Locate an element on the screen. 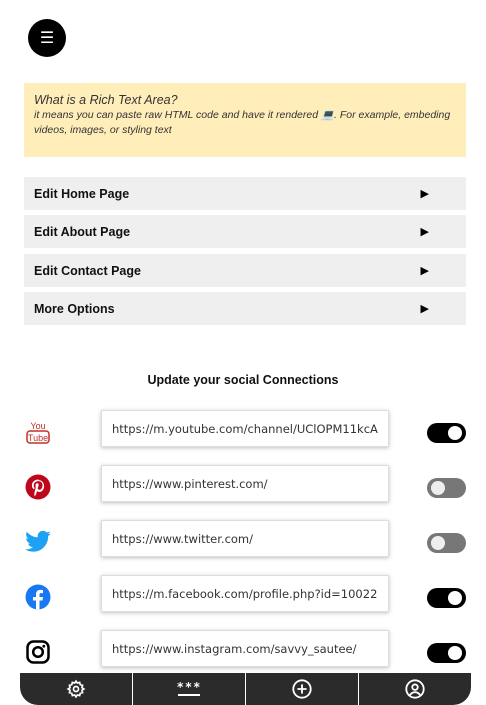 Image resolution: width=486 pixels, height=705 pixels. tab-add is located at coordinates (302, 689).